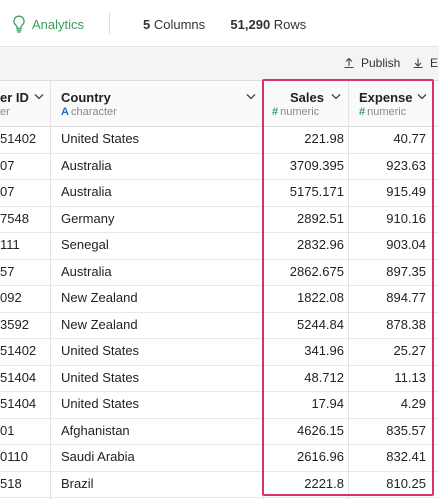 The image size is (439, 500). I want to click on table-row: 51404 United States 48.712 11.13, so click(219, 378).